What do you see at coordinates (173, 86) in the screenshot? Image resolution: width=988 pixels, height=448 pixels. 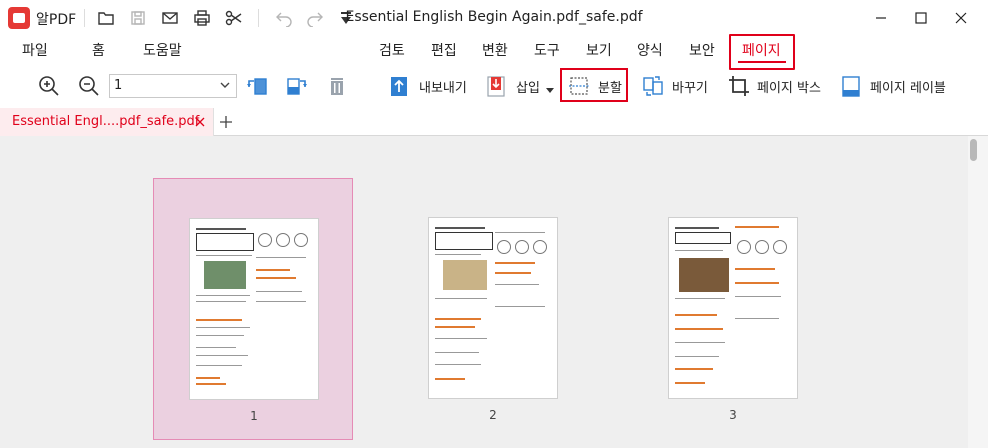 I see `page-number-select: 1` at bounding box center [173, 86].